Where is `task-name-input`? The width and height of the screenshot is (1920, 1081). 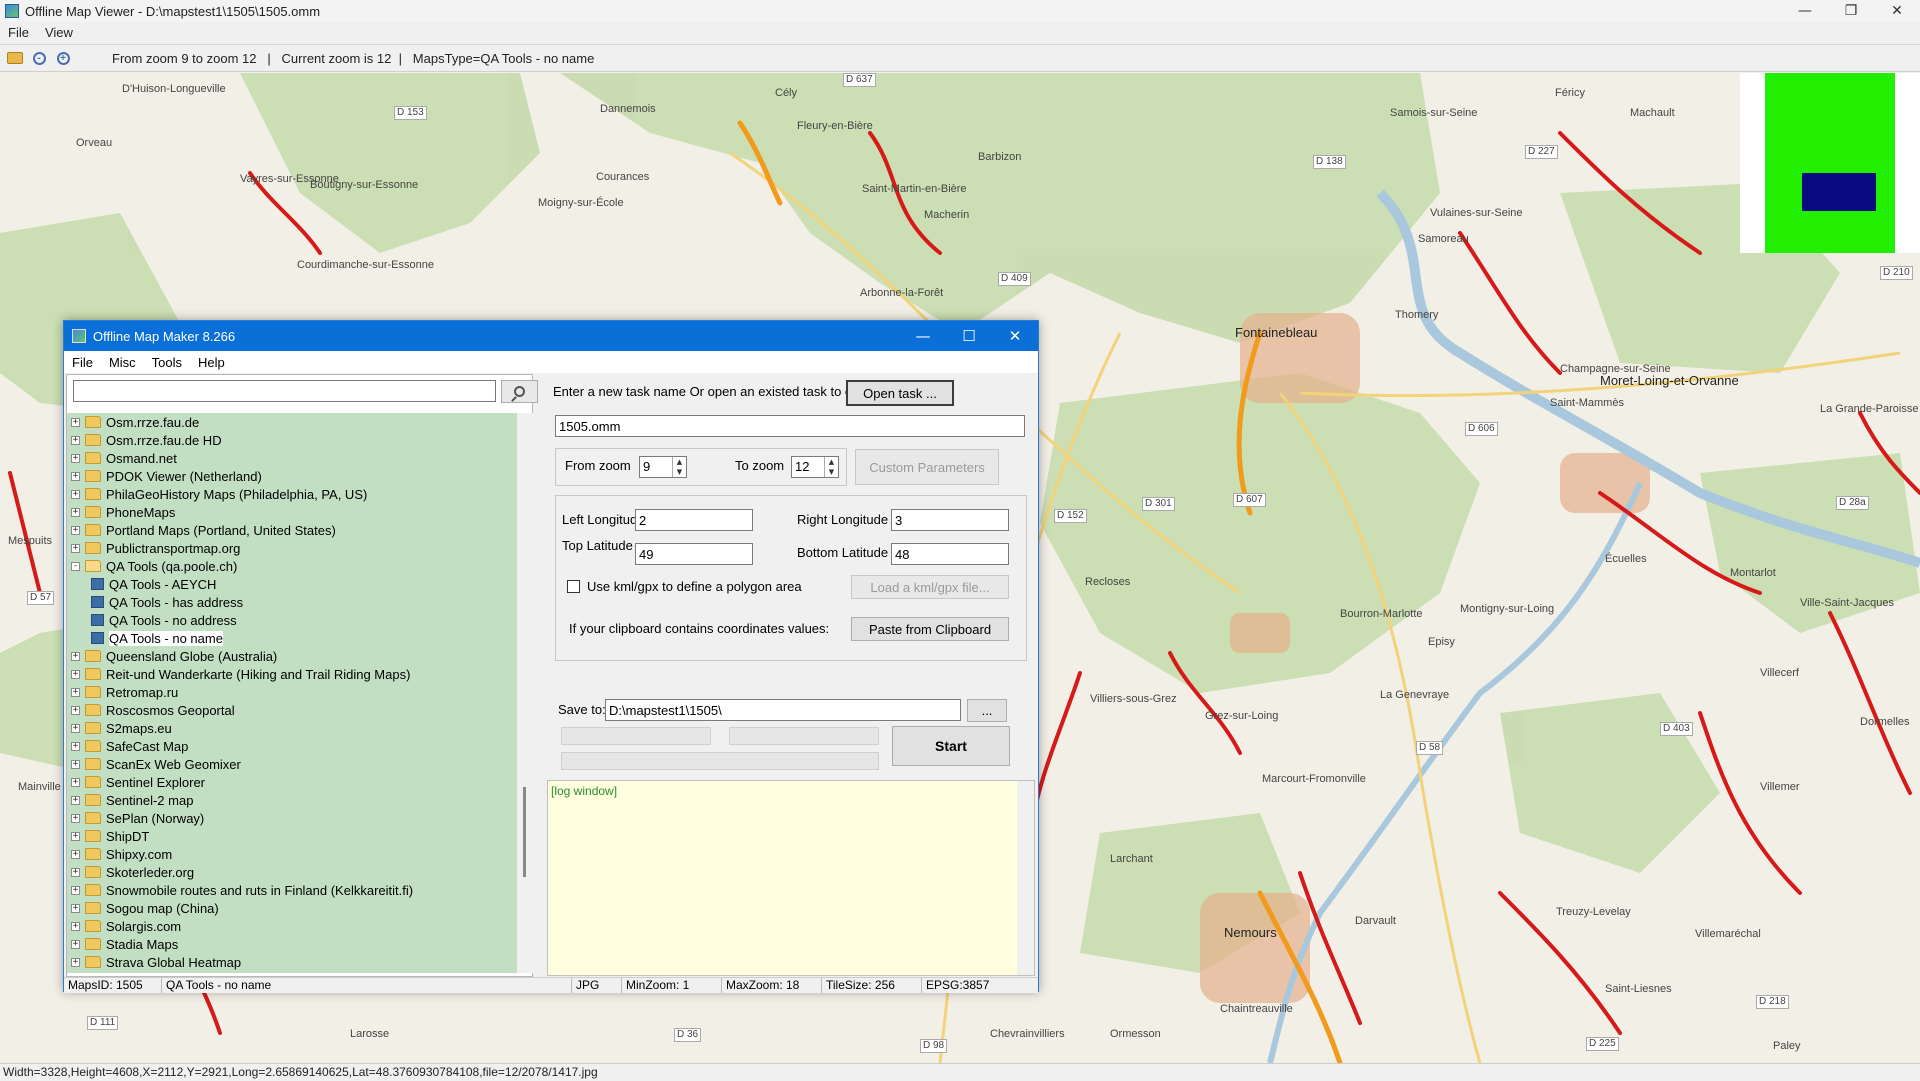 task-name-input is located at coordinates (790, 426).